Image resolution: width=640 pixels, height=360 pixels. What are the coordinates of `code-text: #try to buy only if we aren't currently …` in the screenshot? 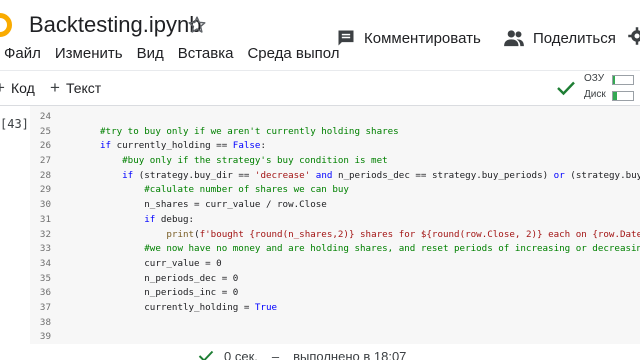 It's located at (249, 132).